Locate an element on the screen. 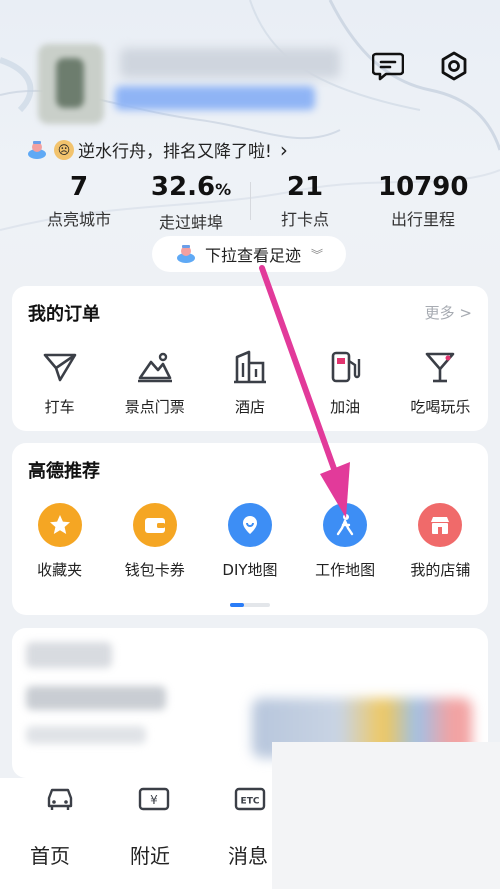 Image resolution: width=500 pixels, height=889 pixels. rec-label: 收藏夹 is located at coordinates (60, 570).